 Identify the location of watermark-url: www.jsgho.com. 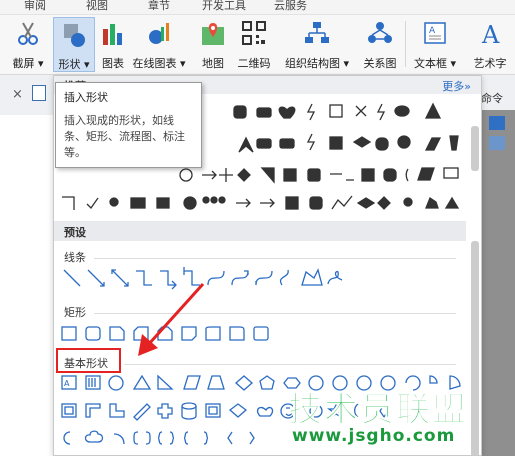
(374, 436).